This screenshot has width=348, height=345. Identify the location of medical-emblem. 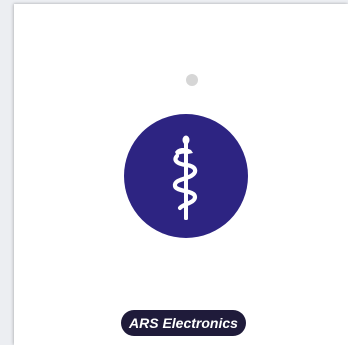
(186, 176).